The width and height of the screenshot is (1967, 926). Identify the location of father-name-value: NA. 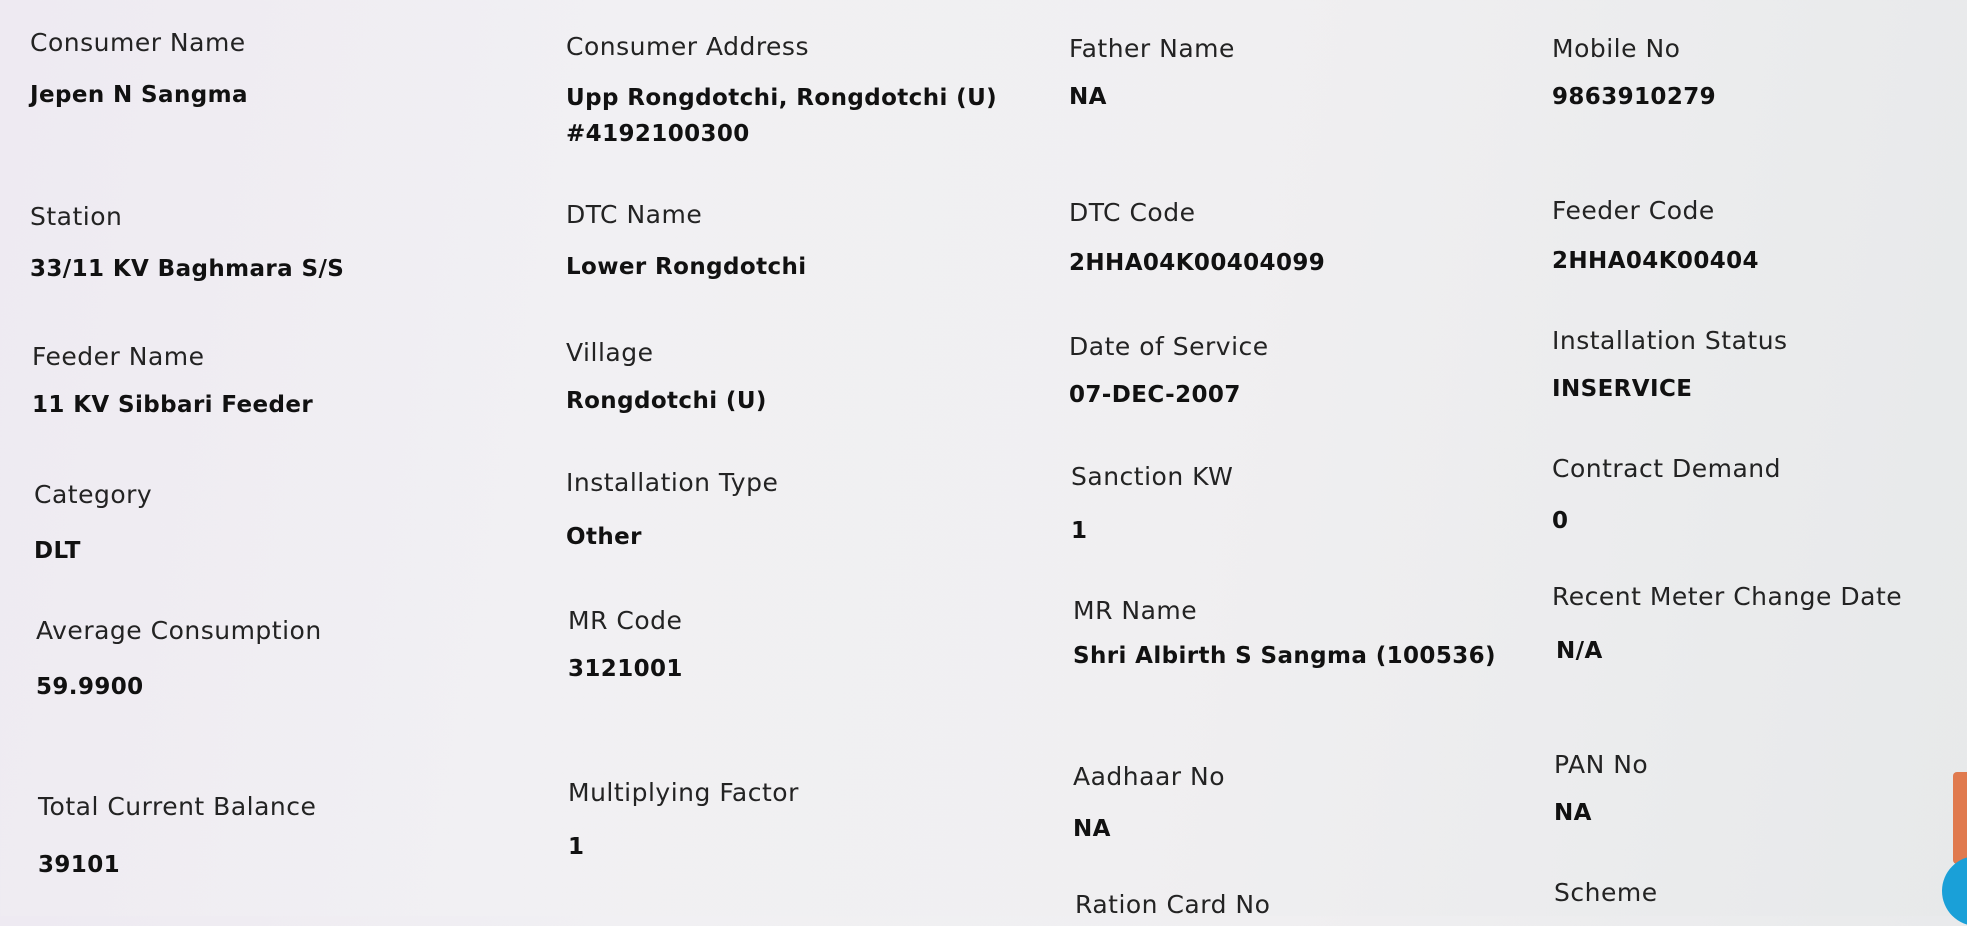
(1088, 97).